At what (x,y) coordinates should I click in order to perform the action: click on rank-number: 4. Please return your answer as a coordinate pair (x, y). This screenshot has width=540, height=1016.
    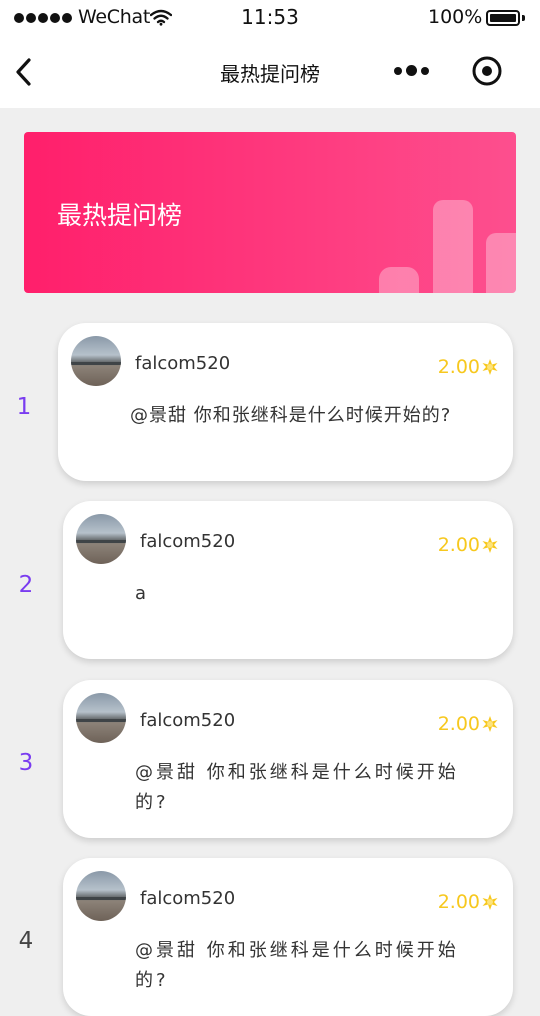
    Looking at the image, I should click on (26, 941).